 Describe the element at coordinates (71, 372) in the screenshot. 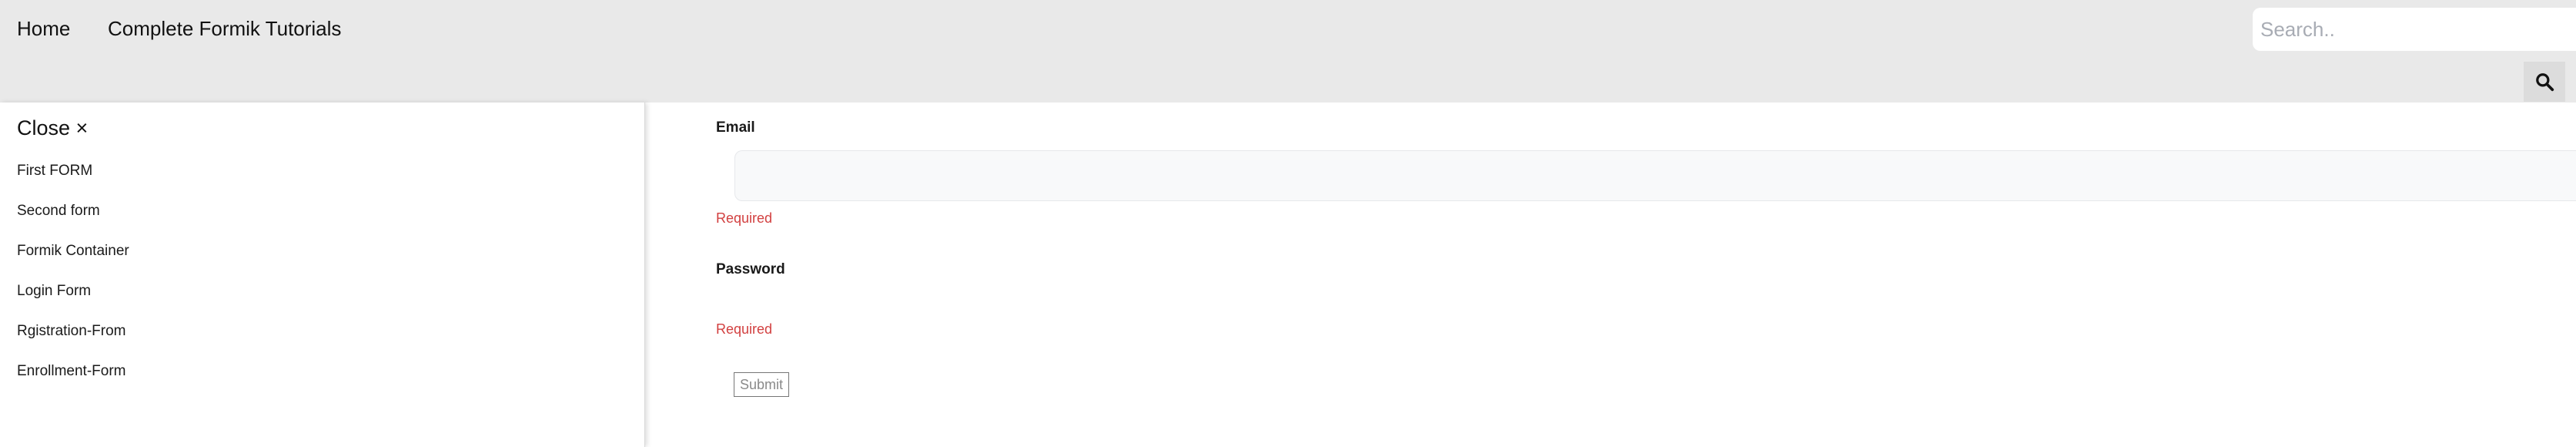

I see `sidebar-item-enrollment-form: Enrollment-Form` at that location.